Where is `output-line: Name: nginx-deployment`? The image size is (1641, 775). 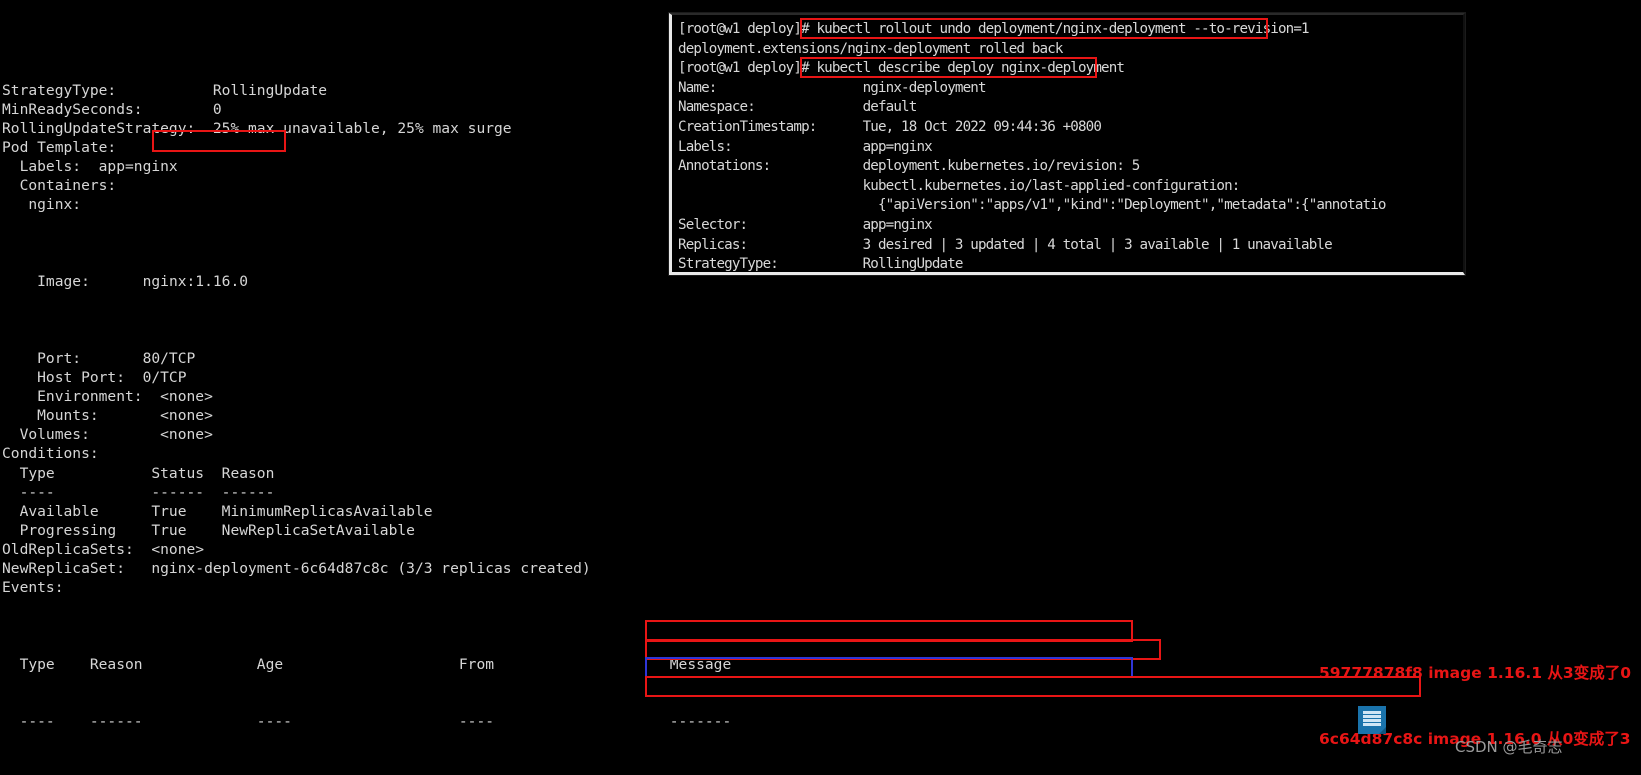
output-line: Name: nginx-deployment is located at coordinates (832, 87).